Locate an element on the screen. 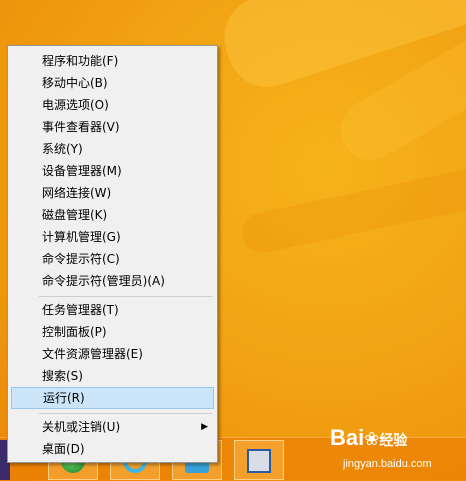 The width and height of the screenshot is (466, 481). menu-item-file-explorer: 文件资源管理器(E) is located at coordinates (112, 354).